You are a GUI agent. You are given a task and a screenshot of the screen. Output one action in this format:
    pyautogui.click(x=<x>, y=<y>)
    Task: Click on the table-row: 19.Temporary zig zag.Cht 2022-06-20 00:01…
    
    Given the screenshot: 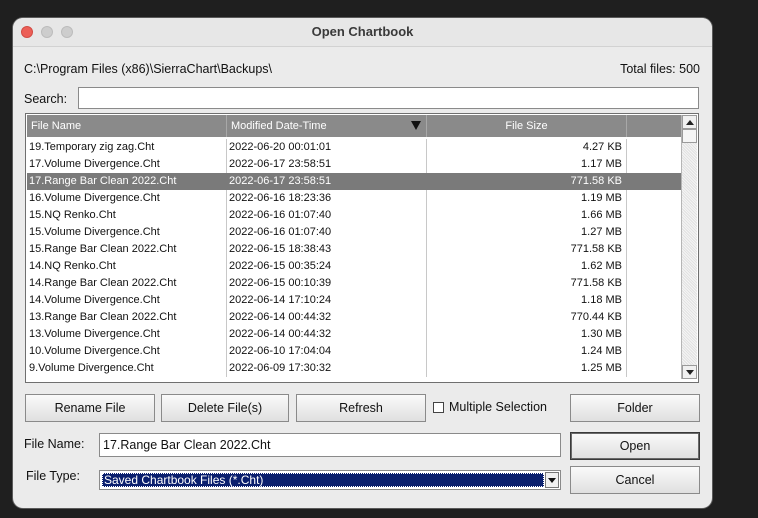 What is the action you would take?
    pyautogui.click(x=354, y=147)
    